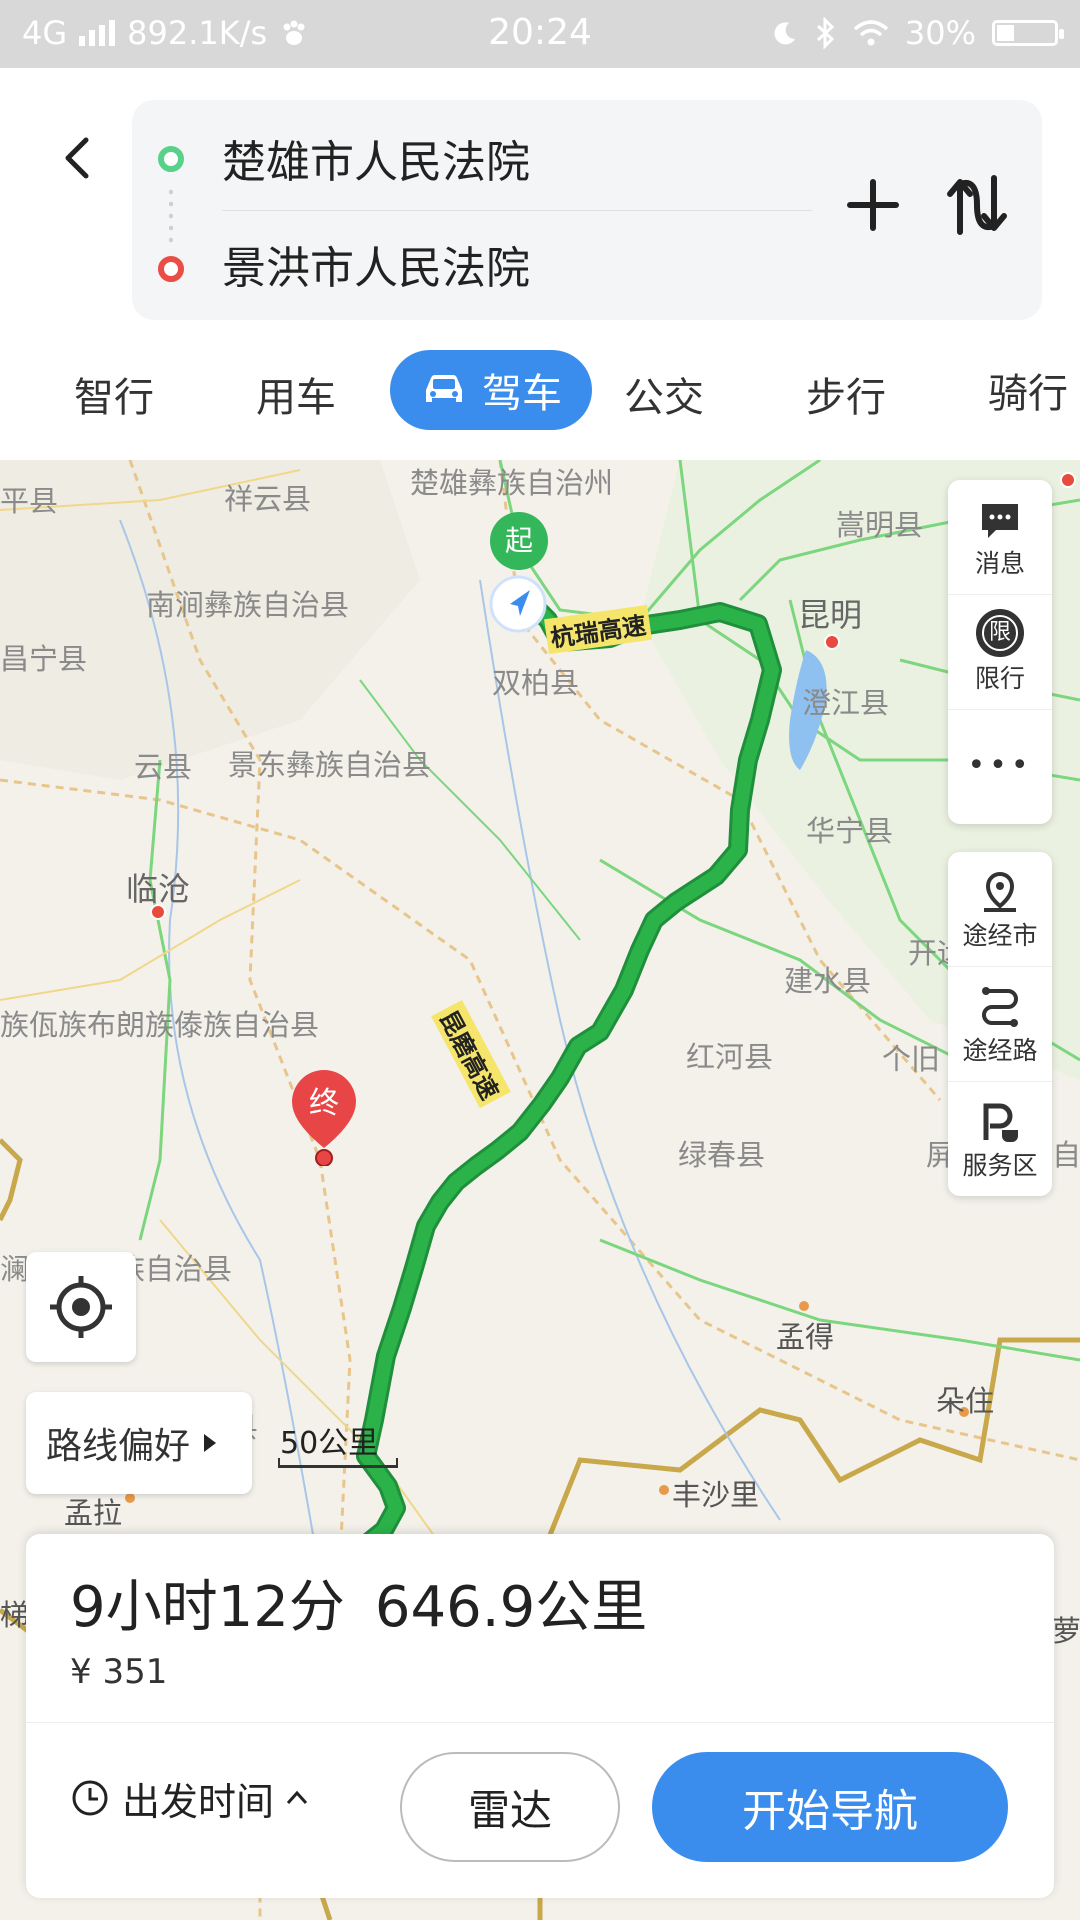  I want to click on map-label: 祥云县, so click(268, 499).